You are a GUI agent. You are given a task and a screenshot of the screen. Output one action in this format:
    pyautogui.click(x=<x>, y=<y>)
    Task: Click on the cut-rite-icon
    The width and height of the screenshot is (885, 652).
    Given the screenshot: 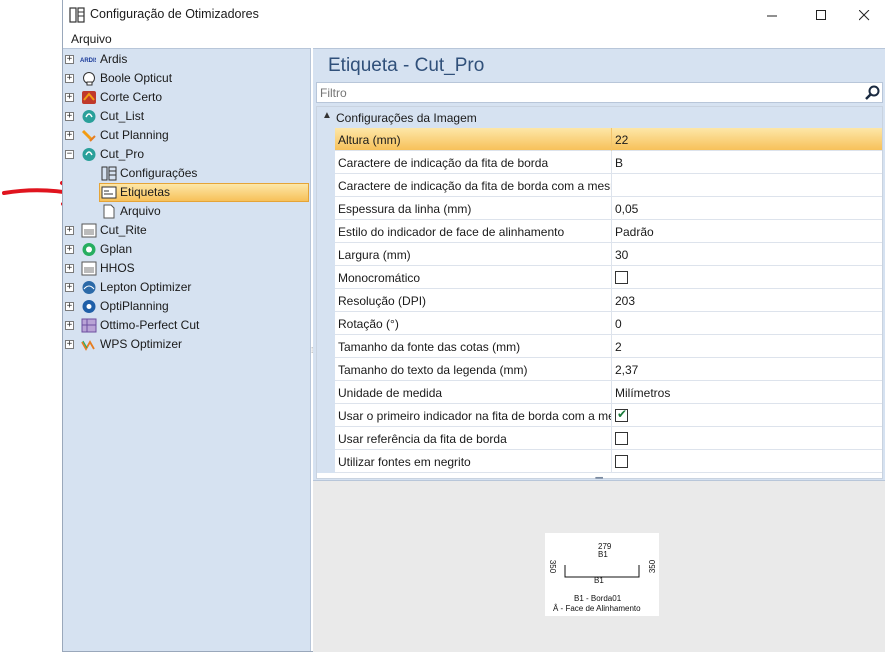 What is the action you would take?
    pyautogui.click(x=89, y=230)
    